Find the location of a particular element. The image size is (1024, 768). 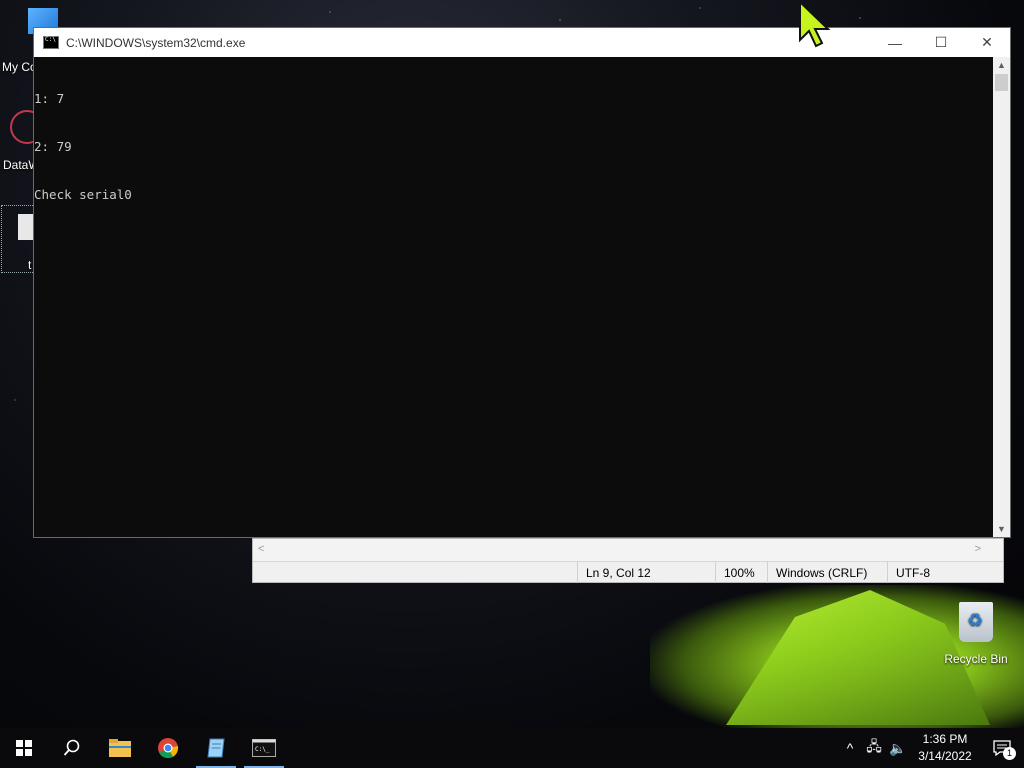

system-tray: ^ 🖧 🔈 1:36 PM 3/14/2022 1 is located at coordinates (931, 748).